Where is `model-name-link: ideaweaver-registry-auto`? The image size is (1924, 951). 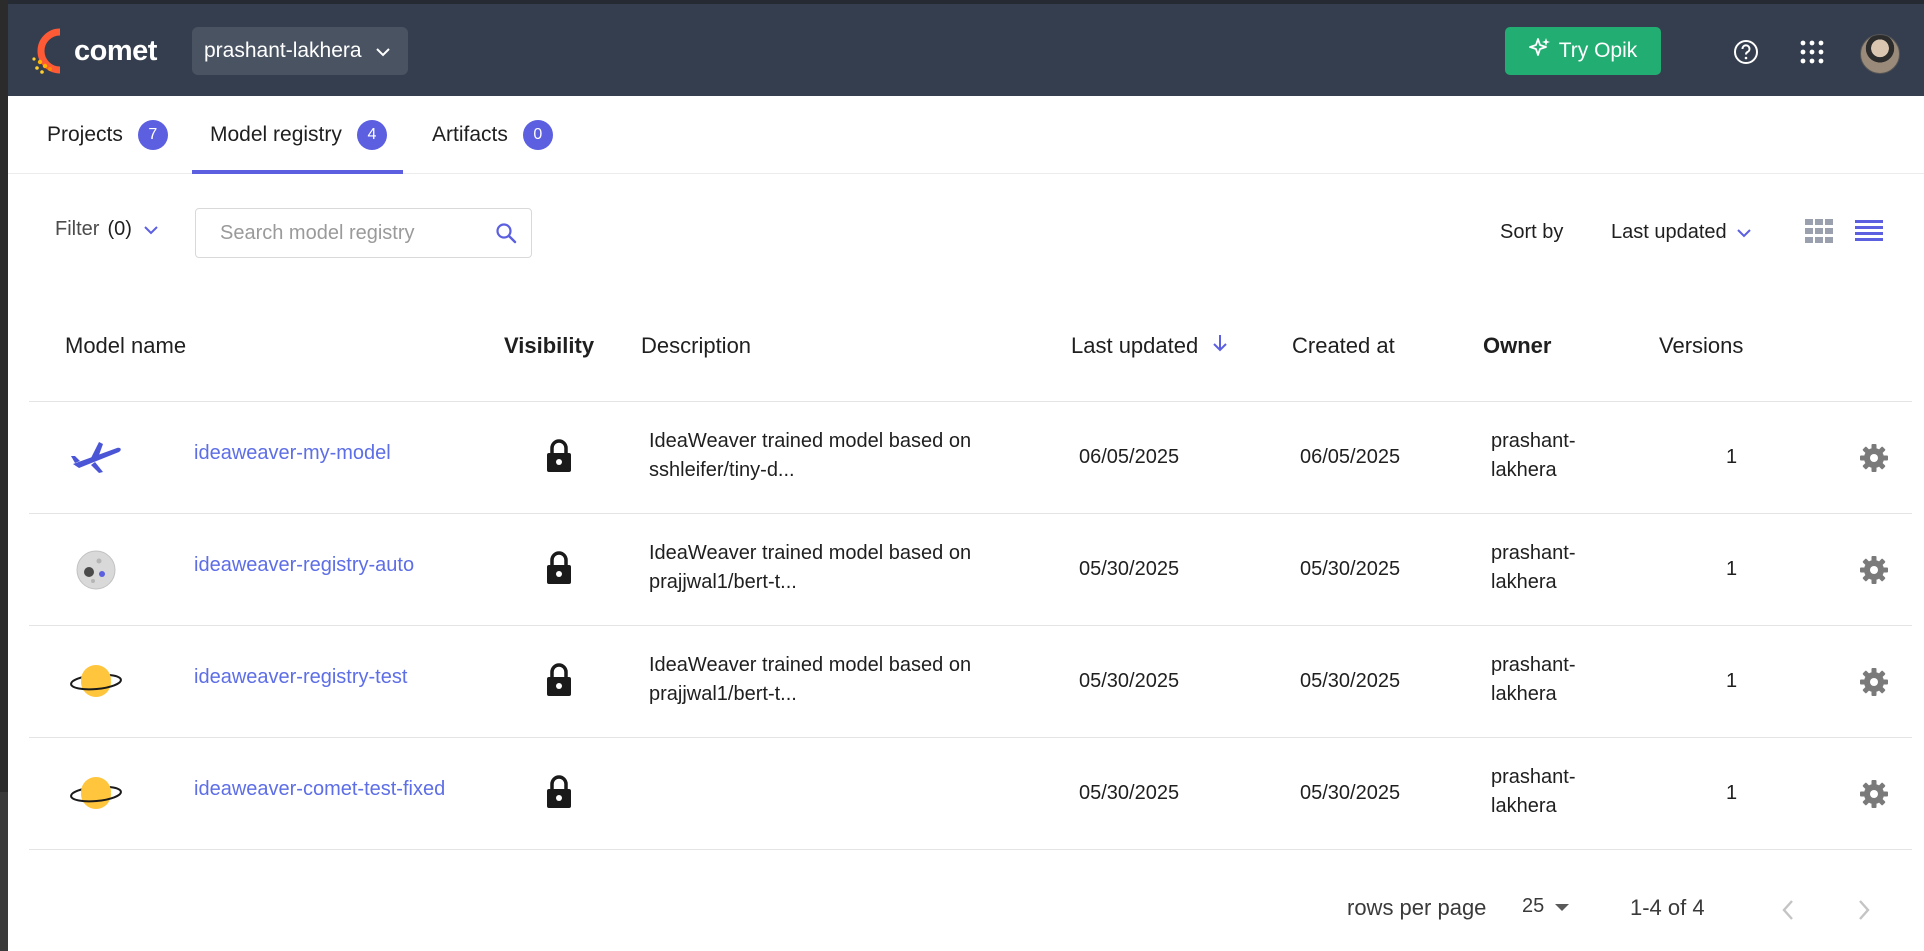
model-name-link: ideaweaver-registry-auto is located at coordinates (304, 565).